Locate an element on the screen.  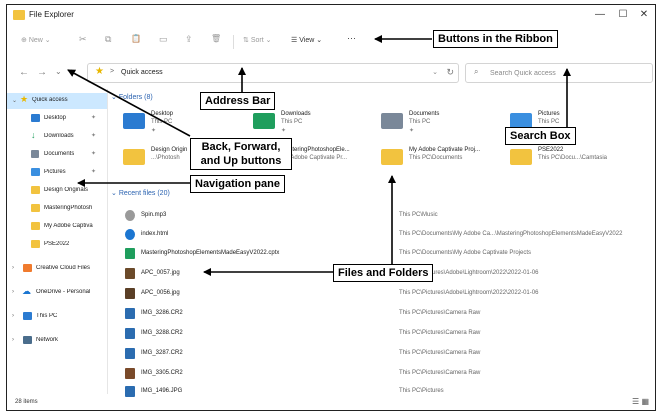
delete-icon: 🗑 is located at coordinates (216, 38).